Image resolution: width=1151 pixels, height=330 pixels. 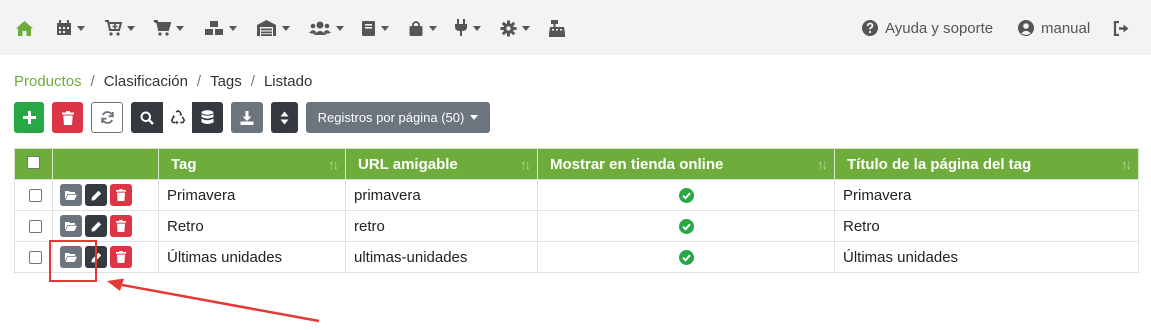 I want to click on annotation-highlight-box, so click(x=73, y=261).